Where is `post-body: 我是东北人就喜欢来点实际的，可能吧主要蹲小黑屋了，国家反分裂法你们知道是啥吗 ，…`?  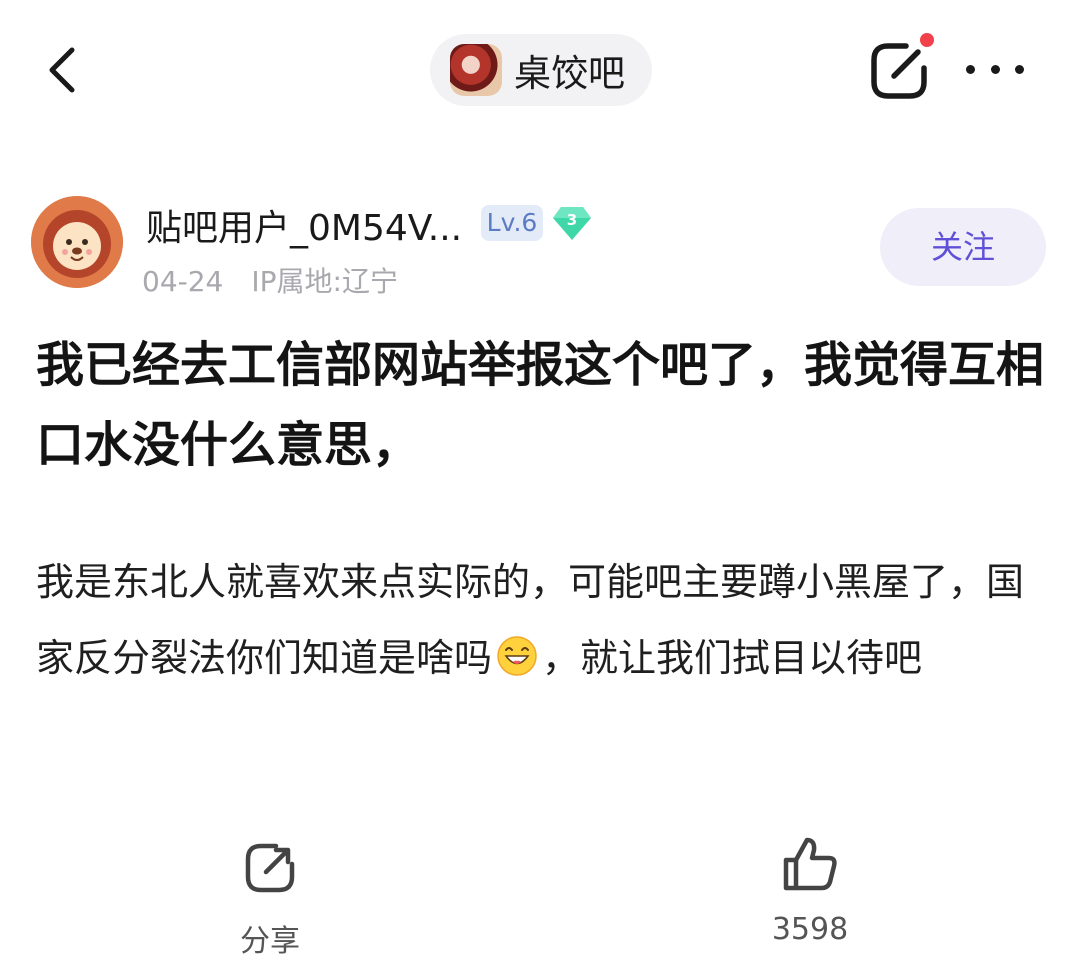
post-body: 我是东北人就喜欢来点实际的，可能吧主要蹲小黑屋了，国家反分裂法你们知道是啥吗 ，… is located at coordinates (541, 620).